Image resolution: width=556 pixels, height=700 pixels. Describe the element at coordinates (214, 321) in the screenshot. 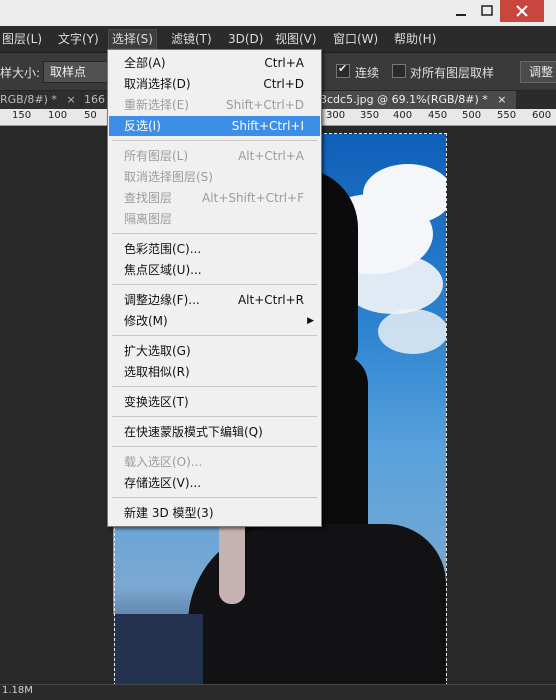

I see `menu-item-modify: 修改(M) ▶` at that location.